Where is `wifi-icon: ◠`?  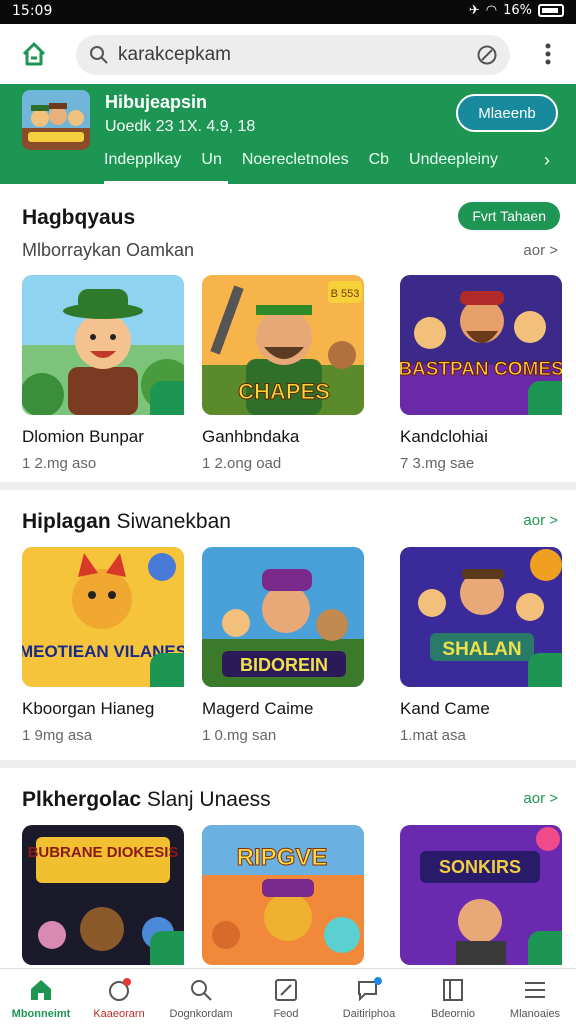
wifi-icon: ◠ is located at coordinates (491, 10).